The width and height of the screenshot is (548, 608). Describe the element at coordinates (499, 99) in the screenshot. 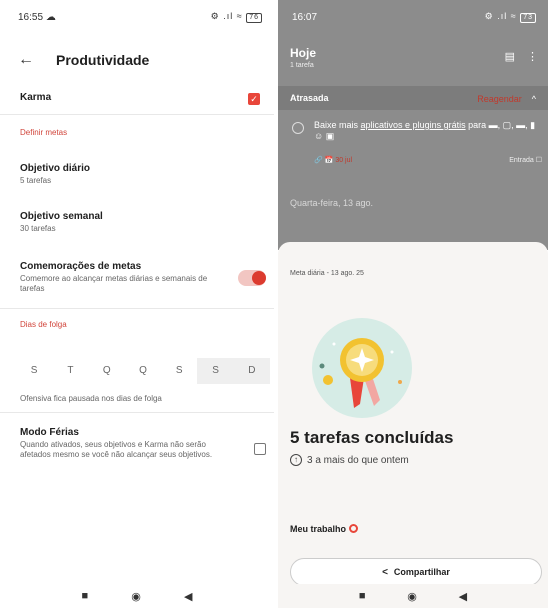

I see `reschedule-button: Reagendar` at that location.